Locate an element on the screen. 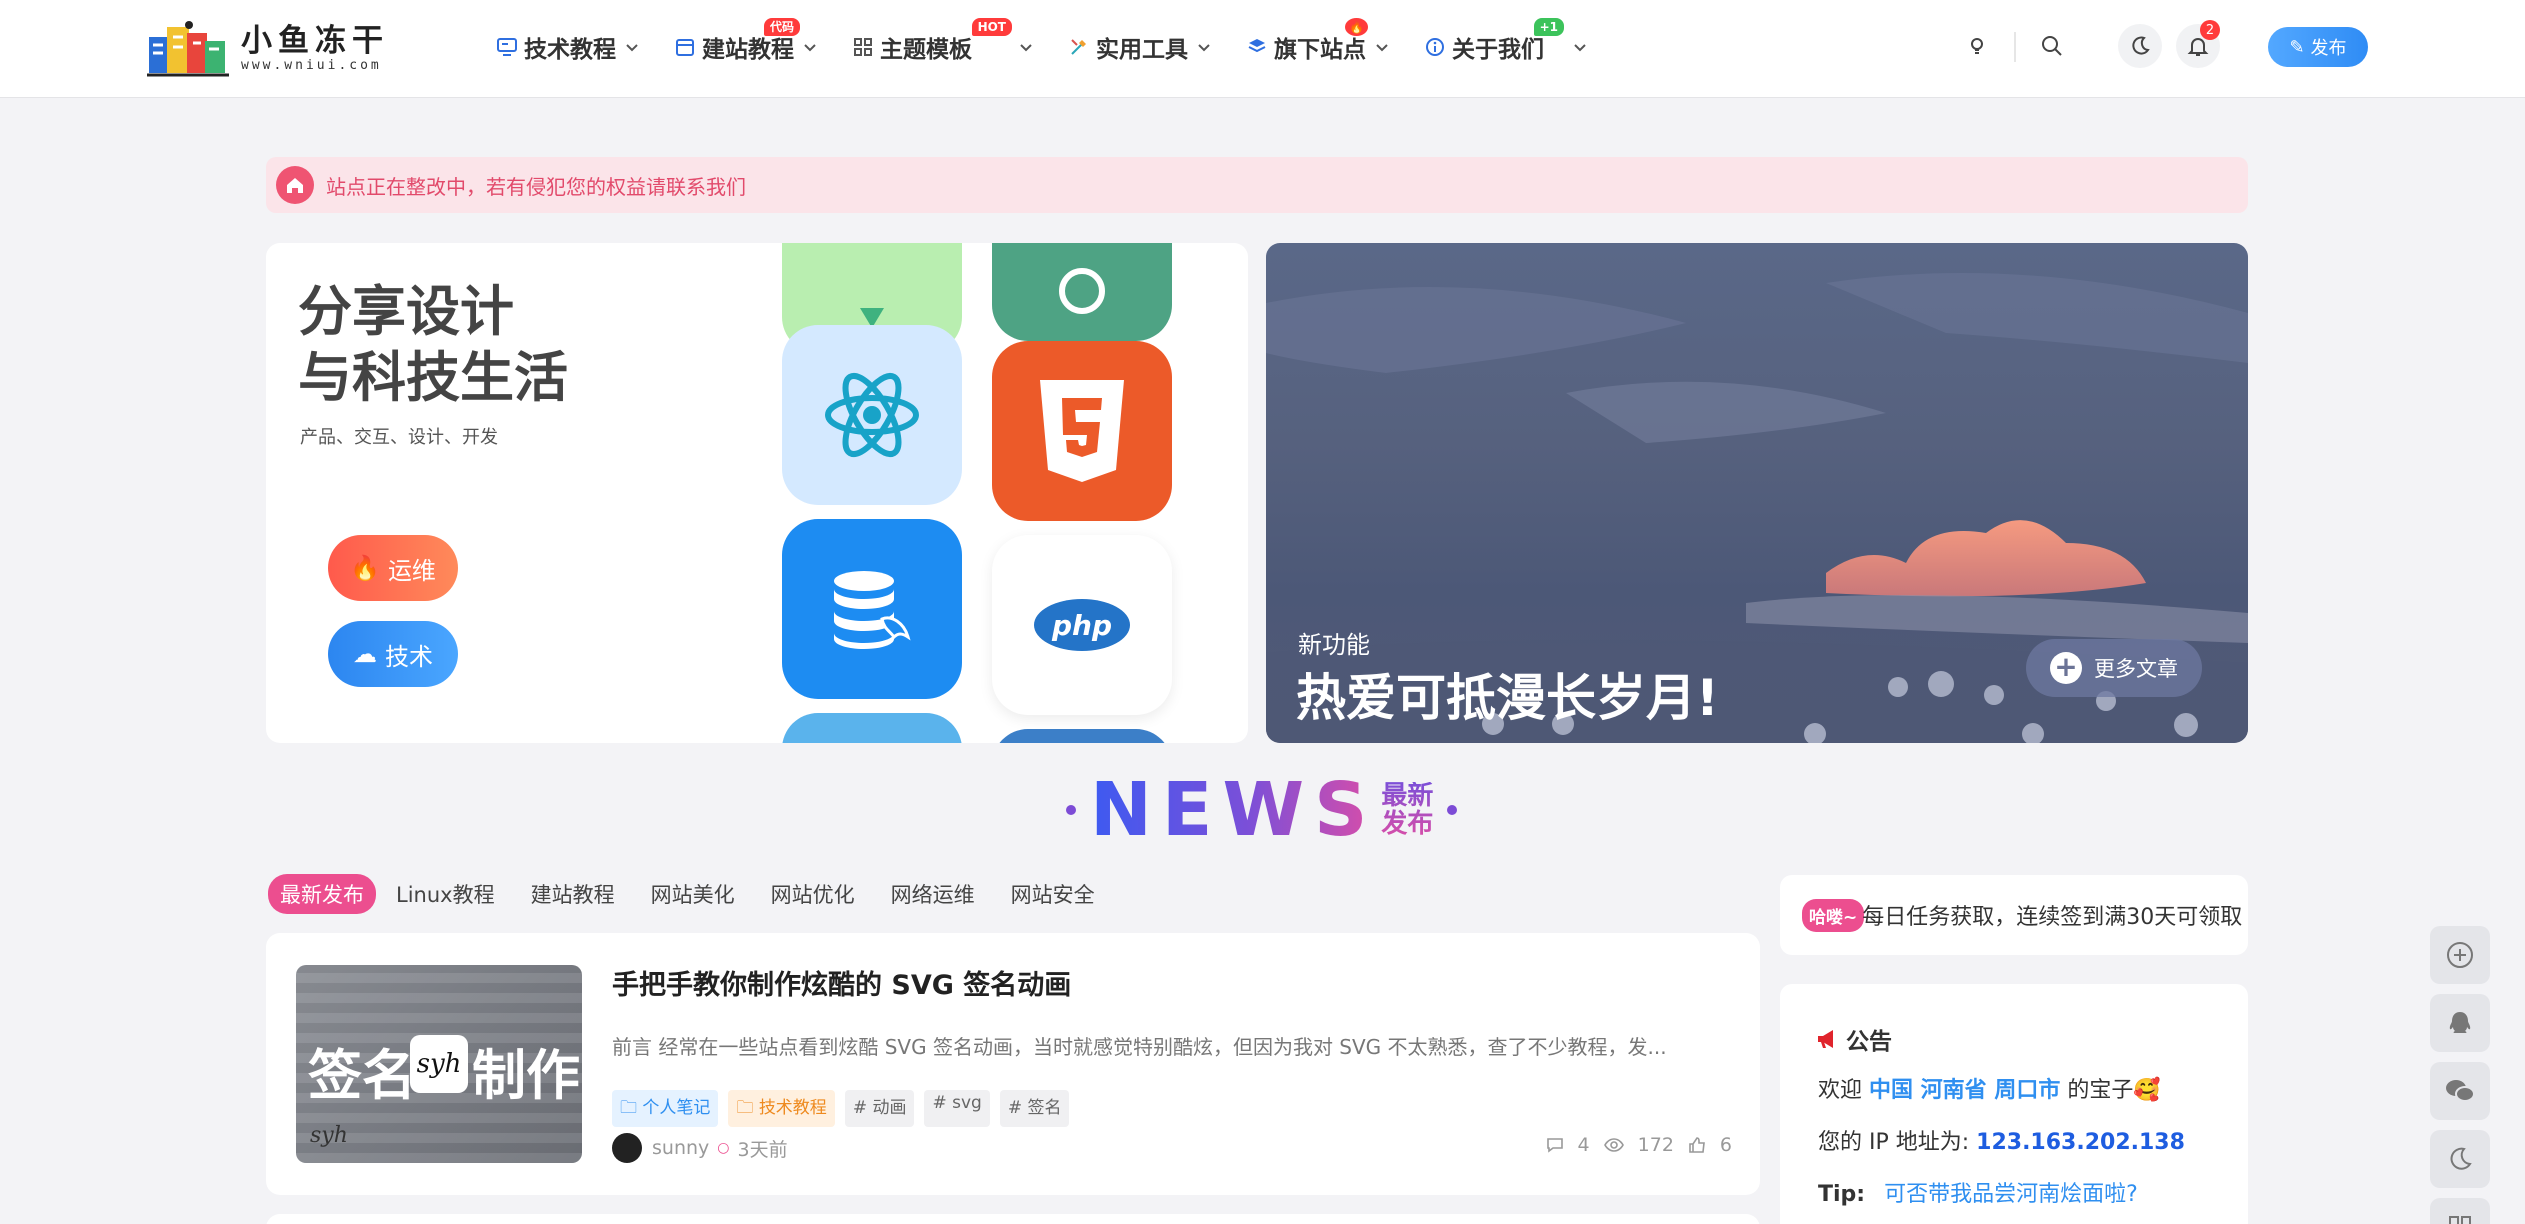 Image resolution: width=2525 pixels, height=1224 pixels. float-wechat-button is located at coordinates (2460, 1091).